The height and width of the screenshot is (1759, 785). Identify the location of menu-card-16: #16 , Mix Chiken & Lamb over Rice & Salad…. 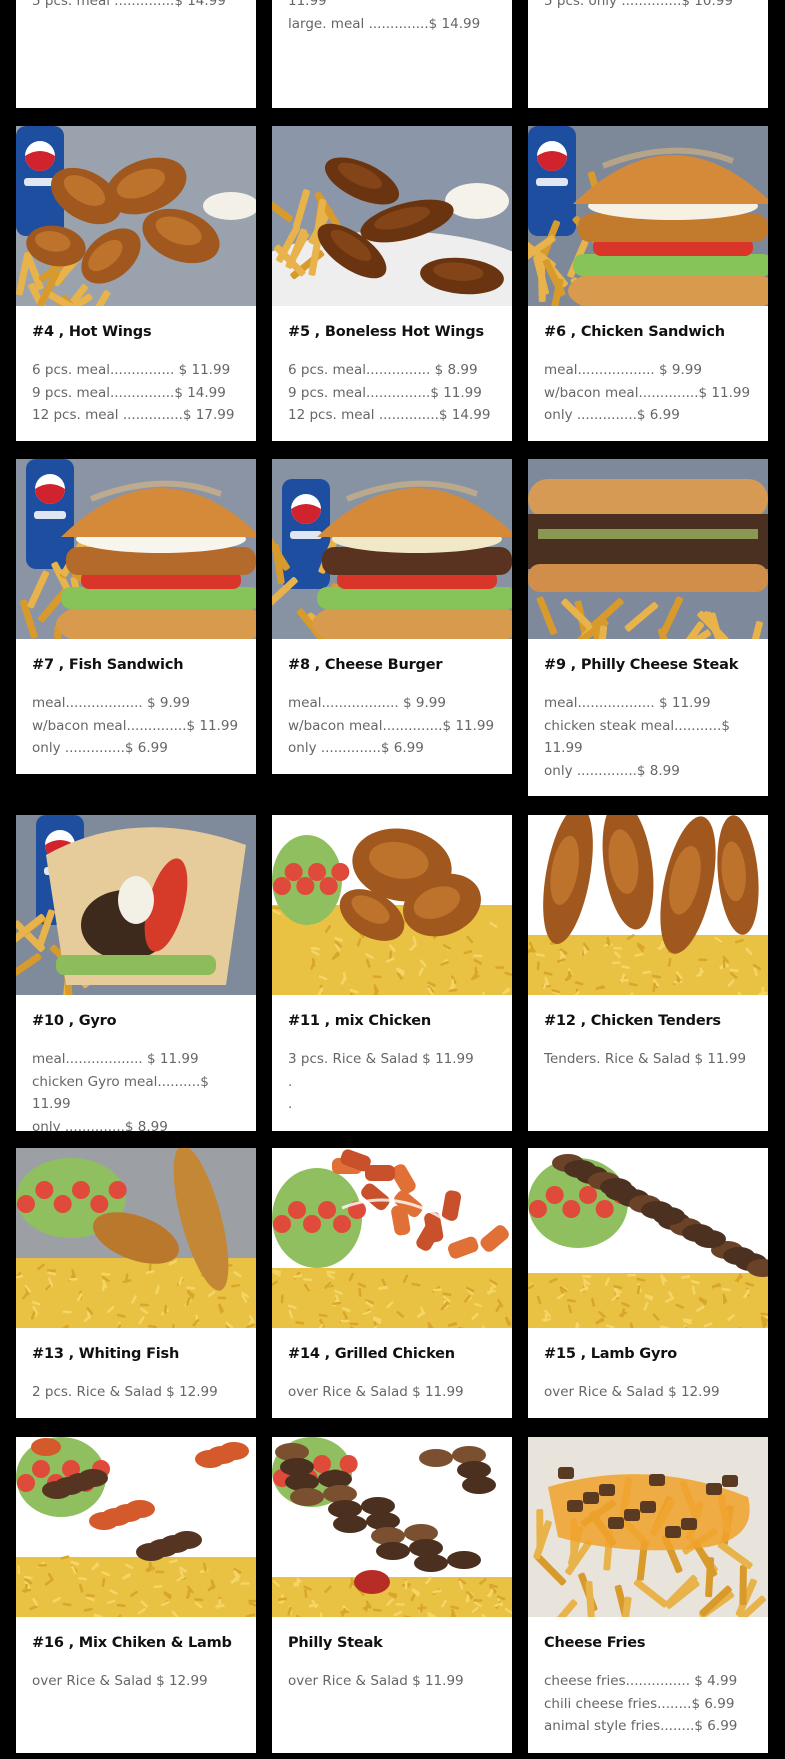
(136, 1595).